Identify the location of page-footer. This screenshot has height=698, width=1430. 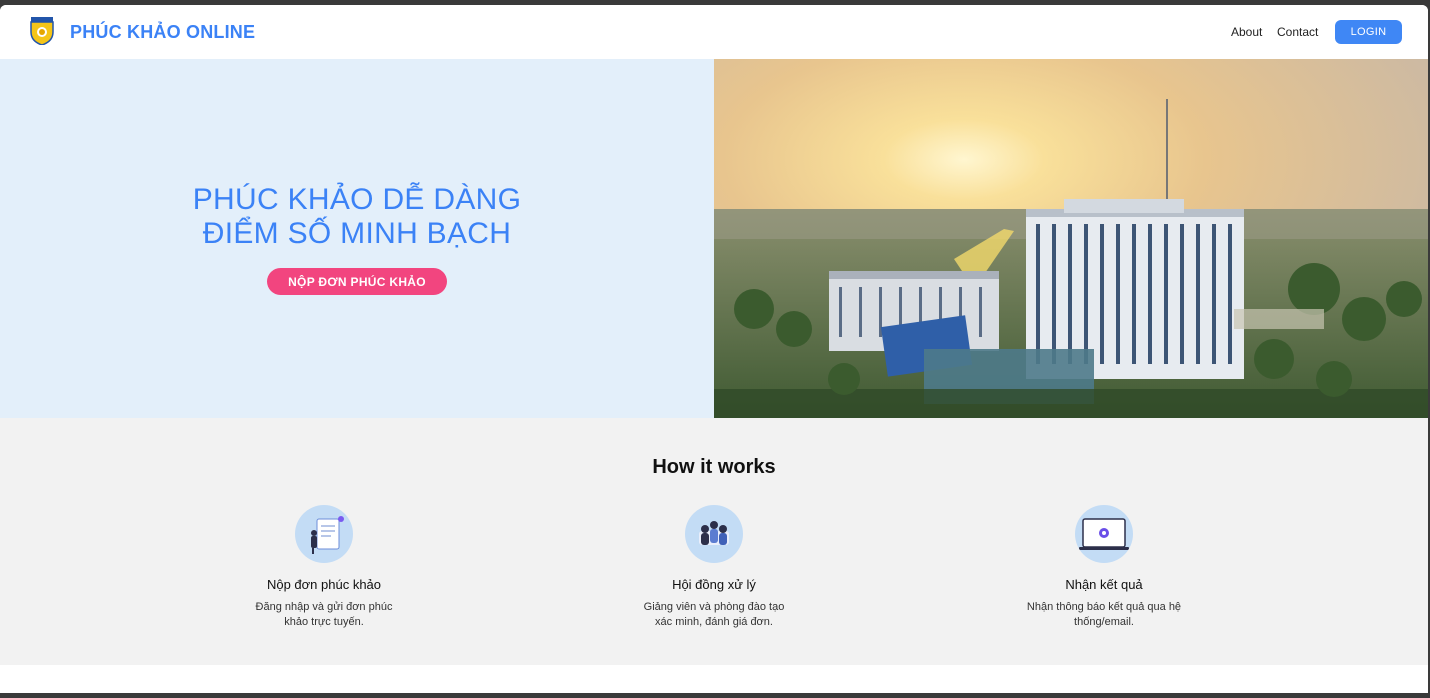
(714, 679).